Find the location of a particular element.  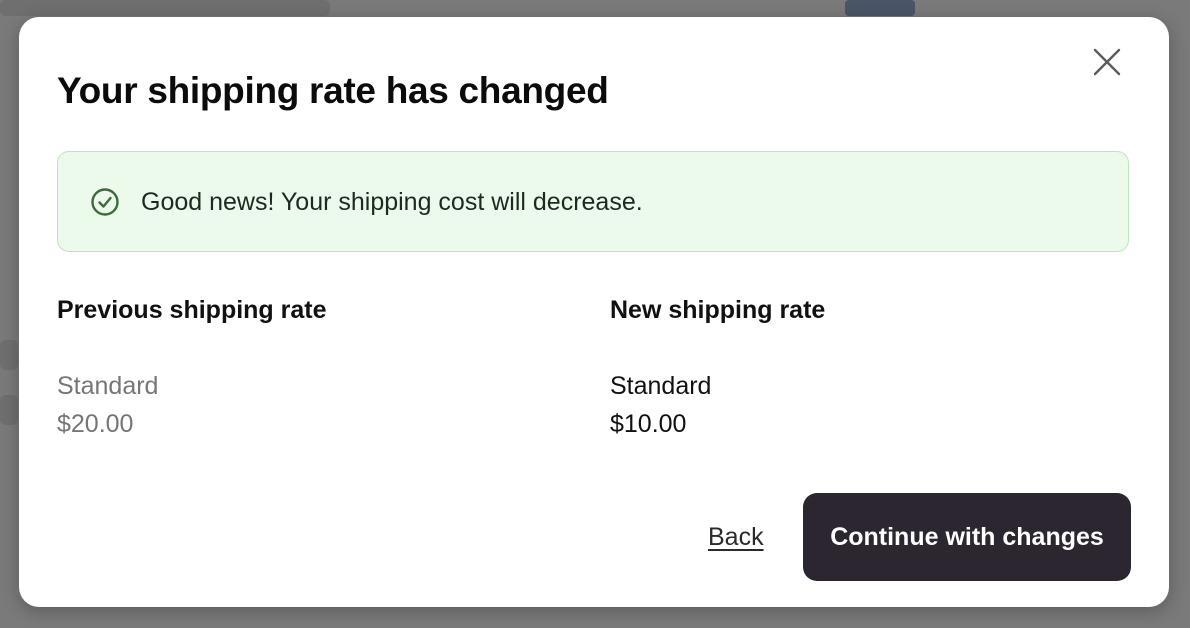

check-circle-icon is located at coordinates (105, 202).